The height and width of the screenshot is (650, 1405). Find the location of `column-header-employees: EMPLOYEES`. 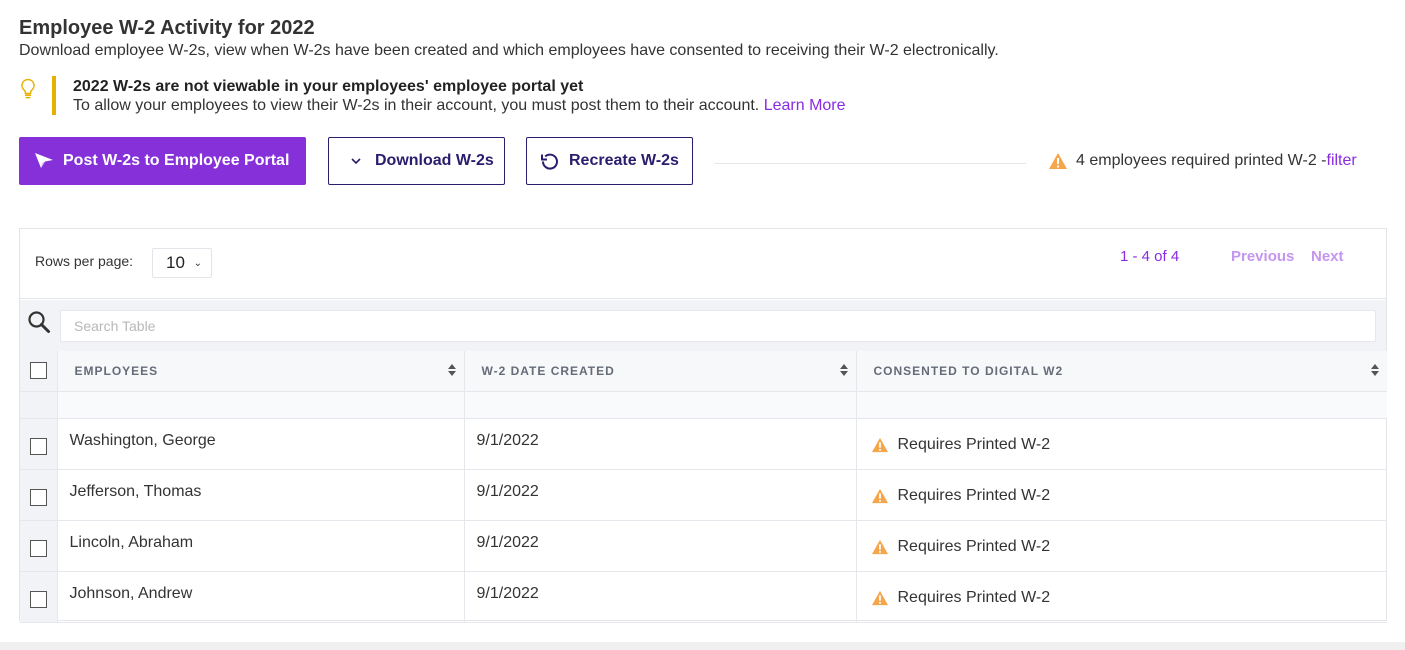

column-header-employees: EMPLOYEES is located at coordinates (261, 371).